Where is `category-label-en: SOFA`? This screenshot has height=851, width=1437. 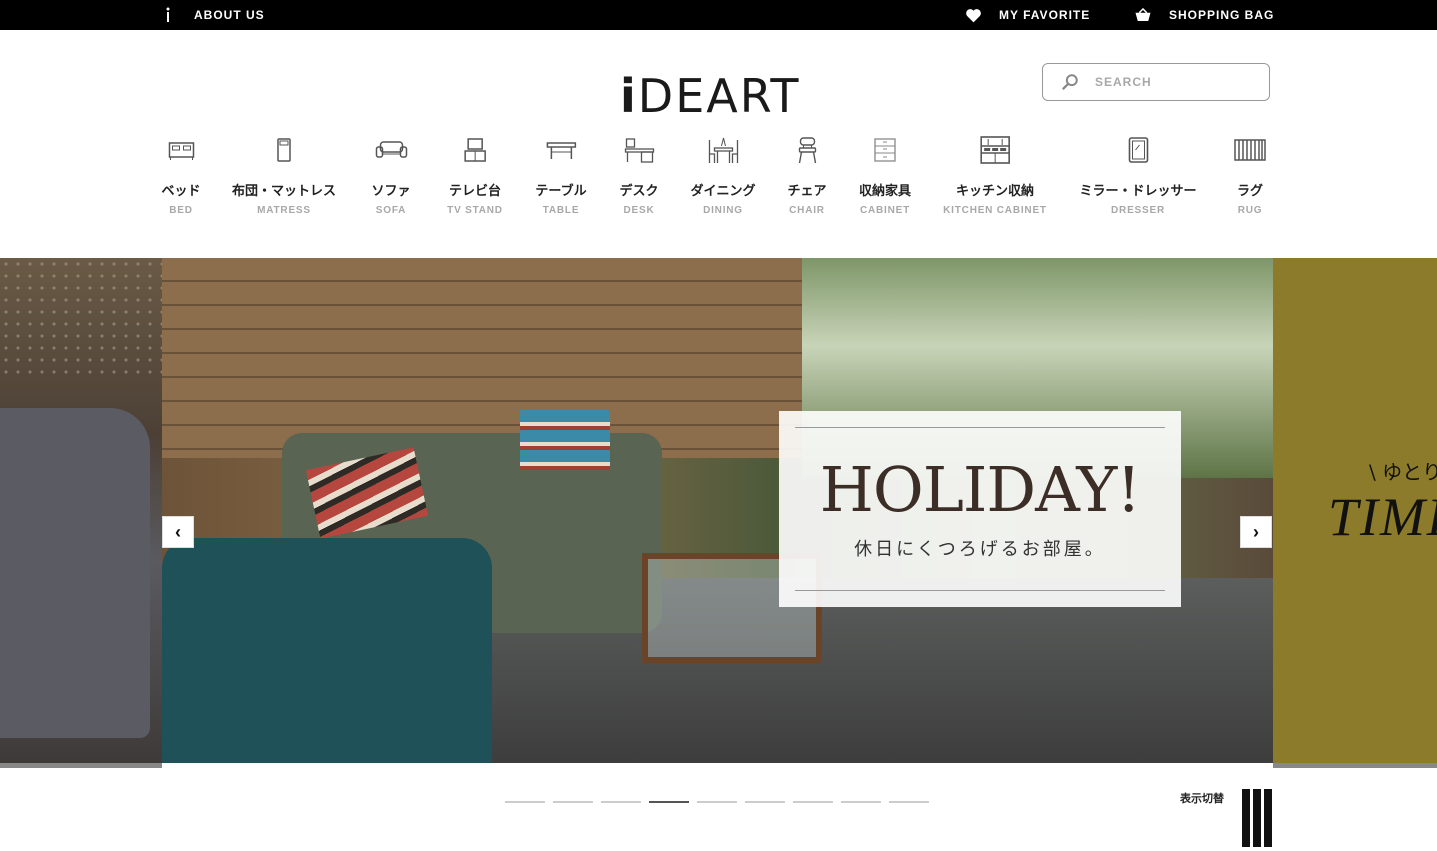 category-label-en: SOFA is located at coordinates (391, 210).